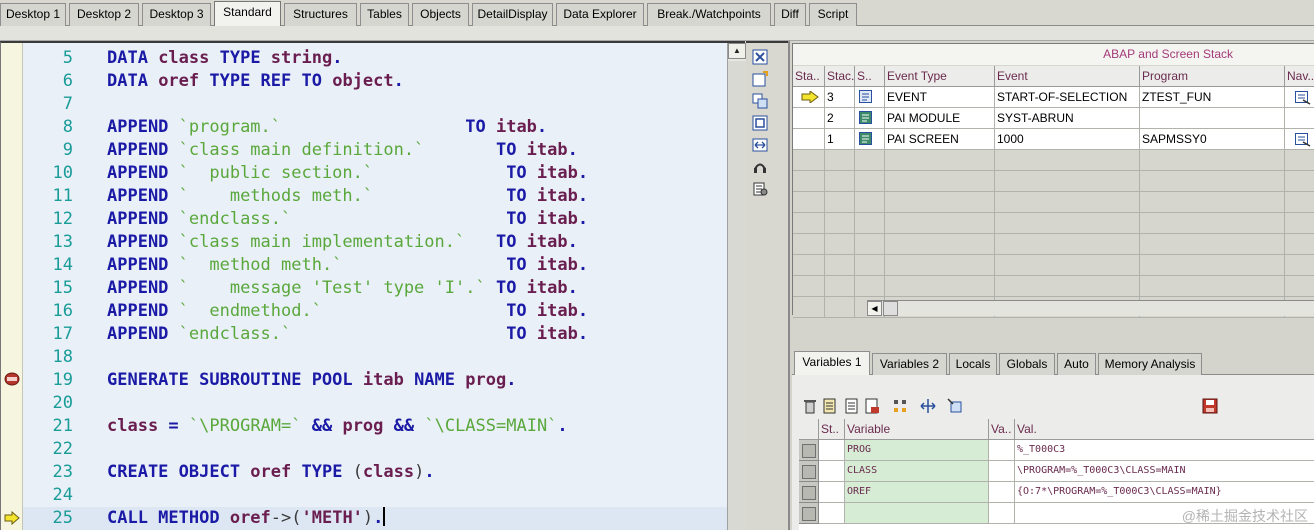 This screenshot has width=1314, height=530. Describe the element at coordinates (1164, 471) in the screenshot. I see `variable-value-cell: \PROGRAM=%_T000C3\CLASS=MAIN` at that location.